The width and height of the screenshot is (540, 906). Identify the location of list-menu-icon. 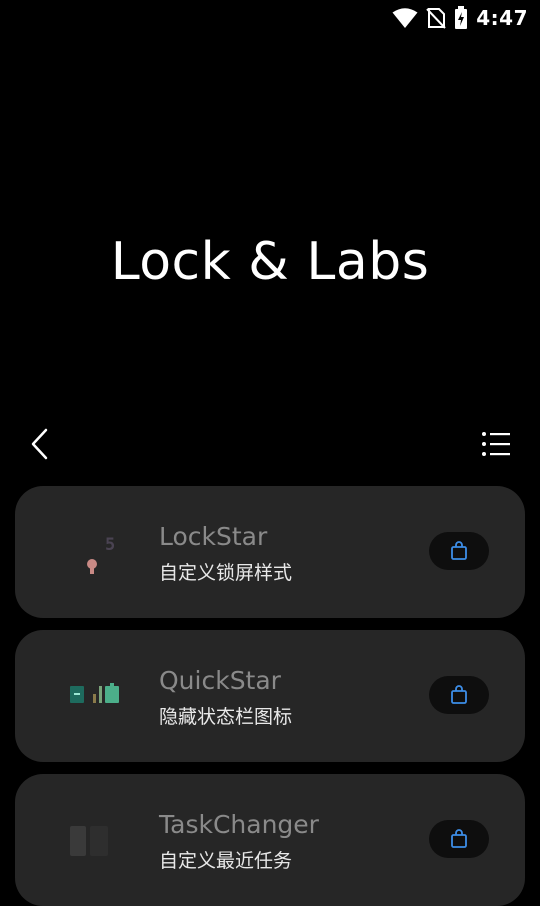
(496, 444).